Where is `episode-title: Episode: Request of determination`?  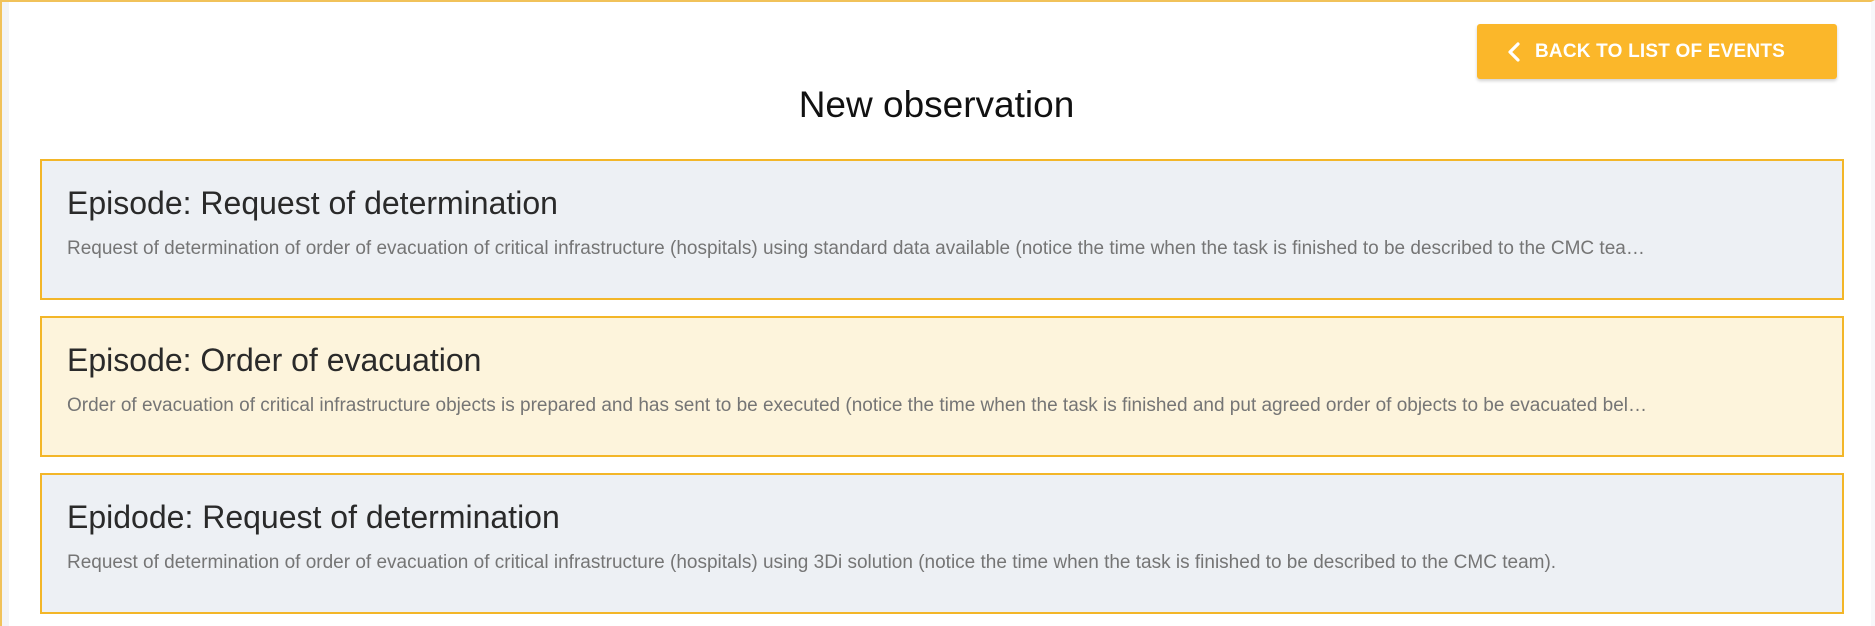
episode-title: Episode: Request of determination is located at coordinates (312, 203).